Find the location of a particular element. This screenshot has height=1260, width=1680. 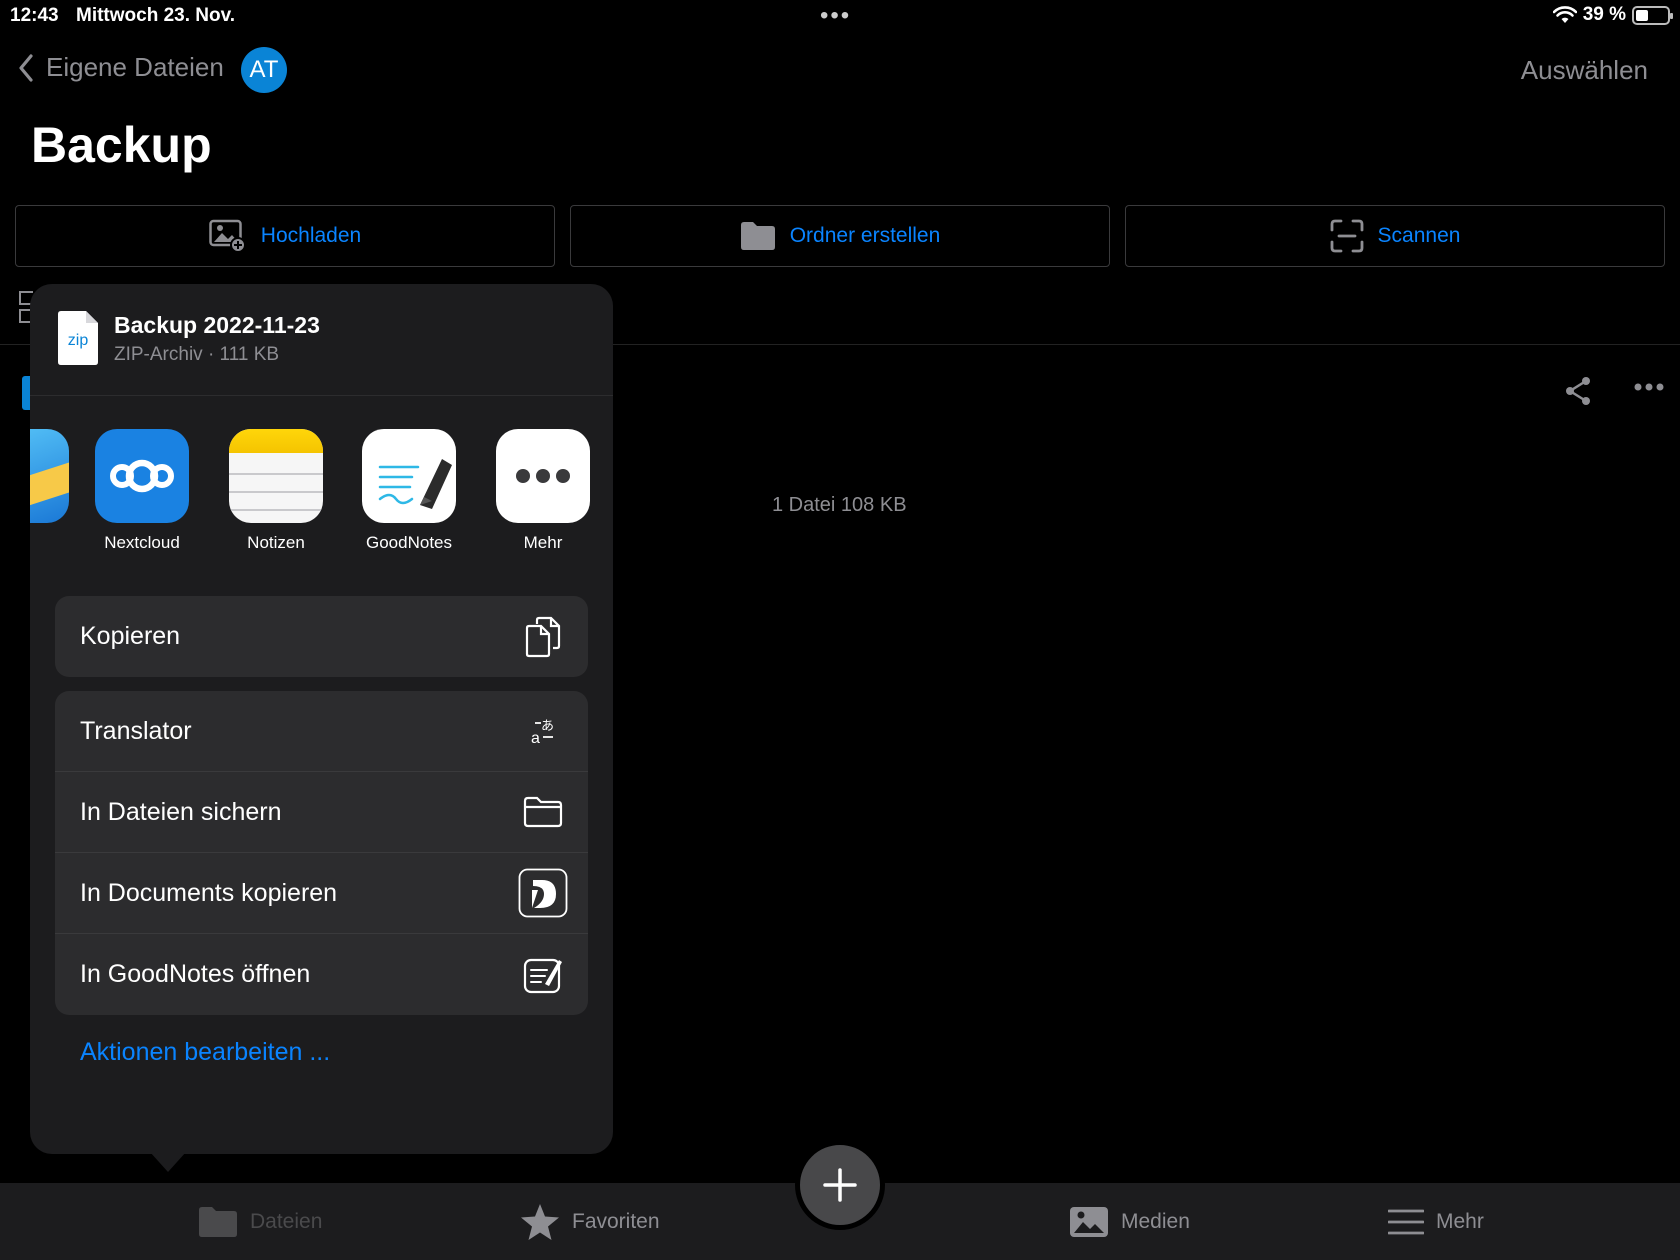

folder-thumbnail is located at coordinates (26, 393).